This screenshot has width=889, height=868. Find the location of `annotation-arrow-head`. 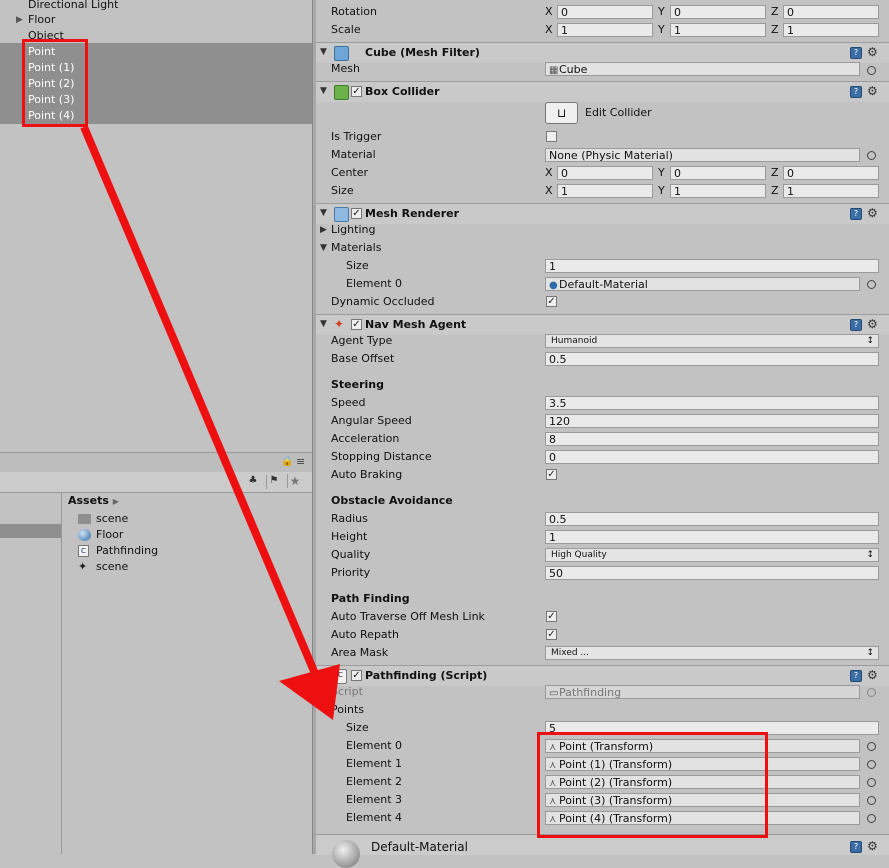

annotation-arrow-head is located at coordinates (309, 692).